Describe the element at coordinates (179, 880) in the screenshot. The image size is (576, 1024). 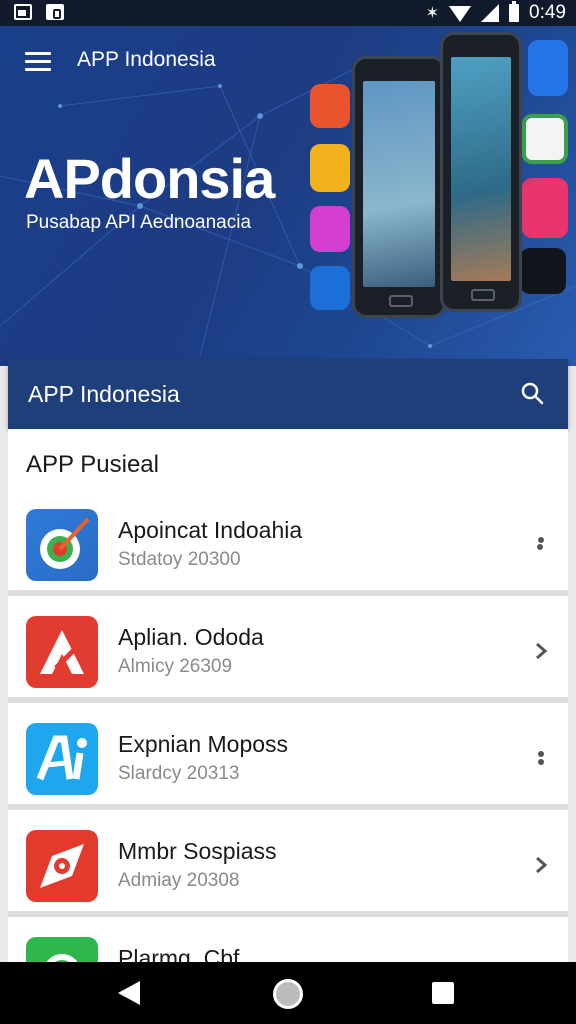
I see `app-meta: Admiay 20308` at that location.